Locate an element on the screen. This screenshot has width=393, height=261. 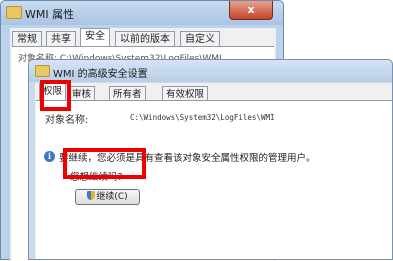
window-title: WMI 属性 is located at coordinates (50, 14).